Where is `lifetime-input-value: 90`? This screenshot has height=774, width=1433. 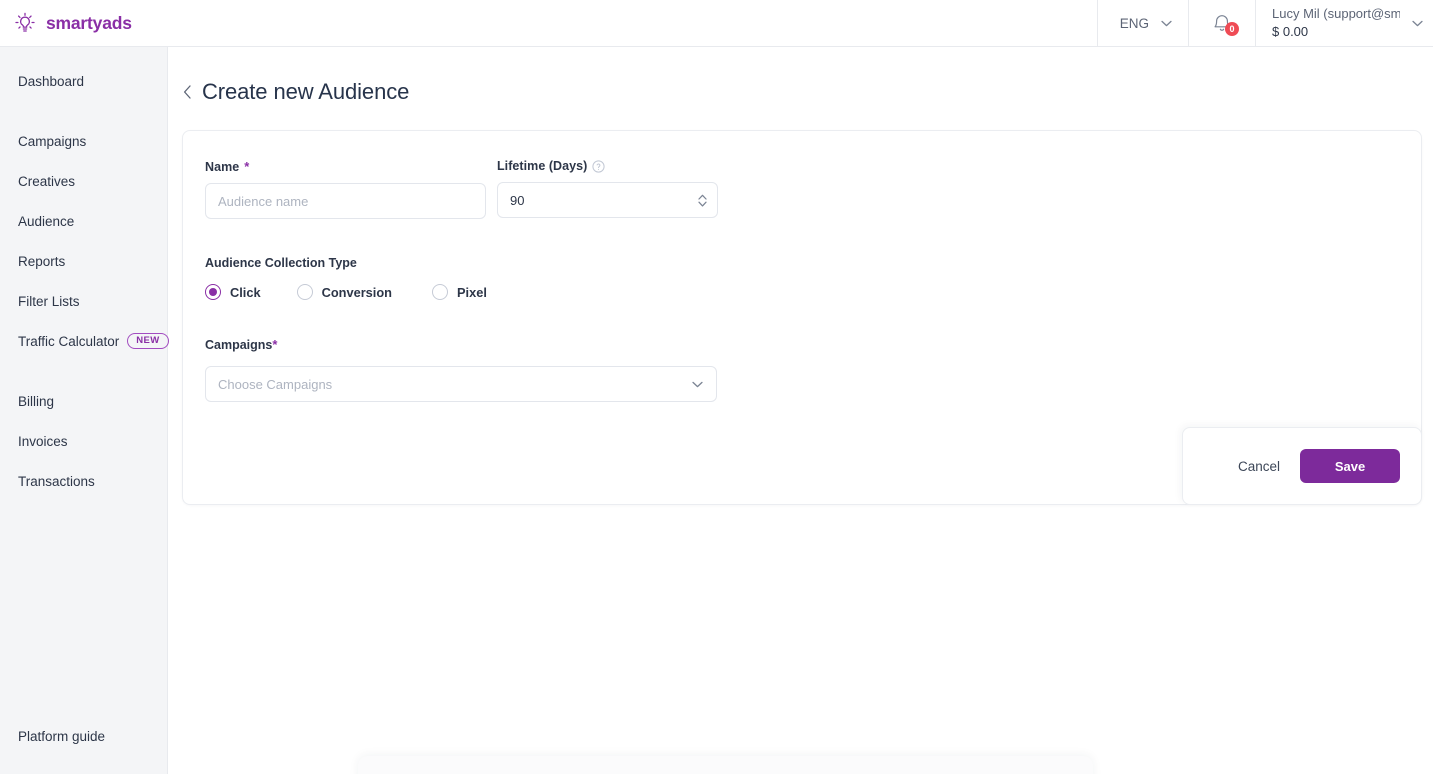
lifetime-input-value: 90 is located at coordinates (517, 200).